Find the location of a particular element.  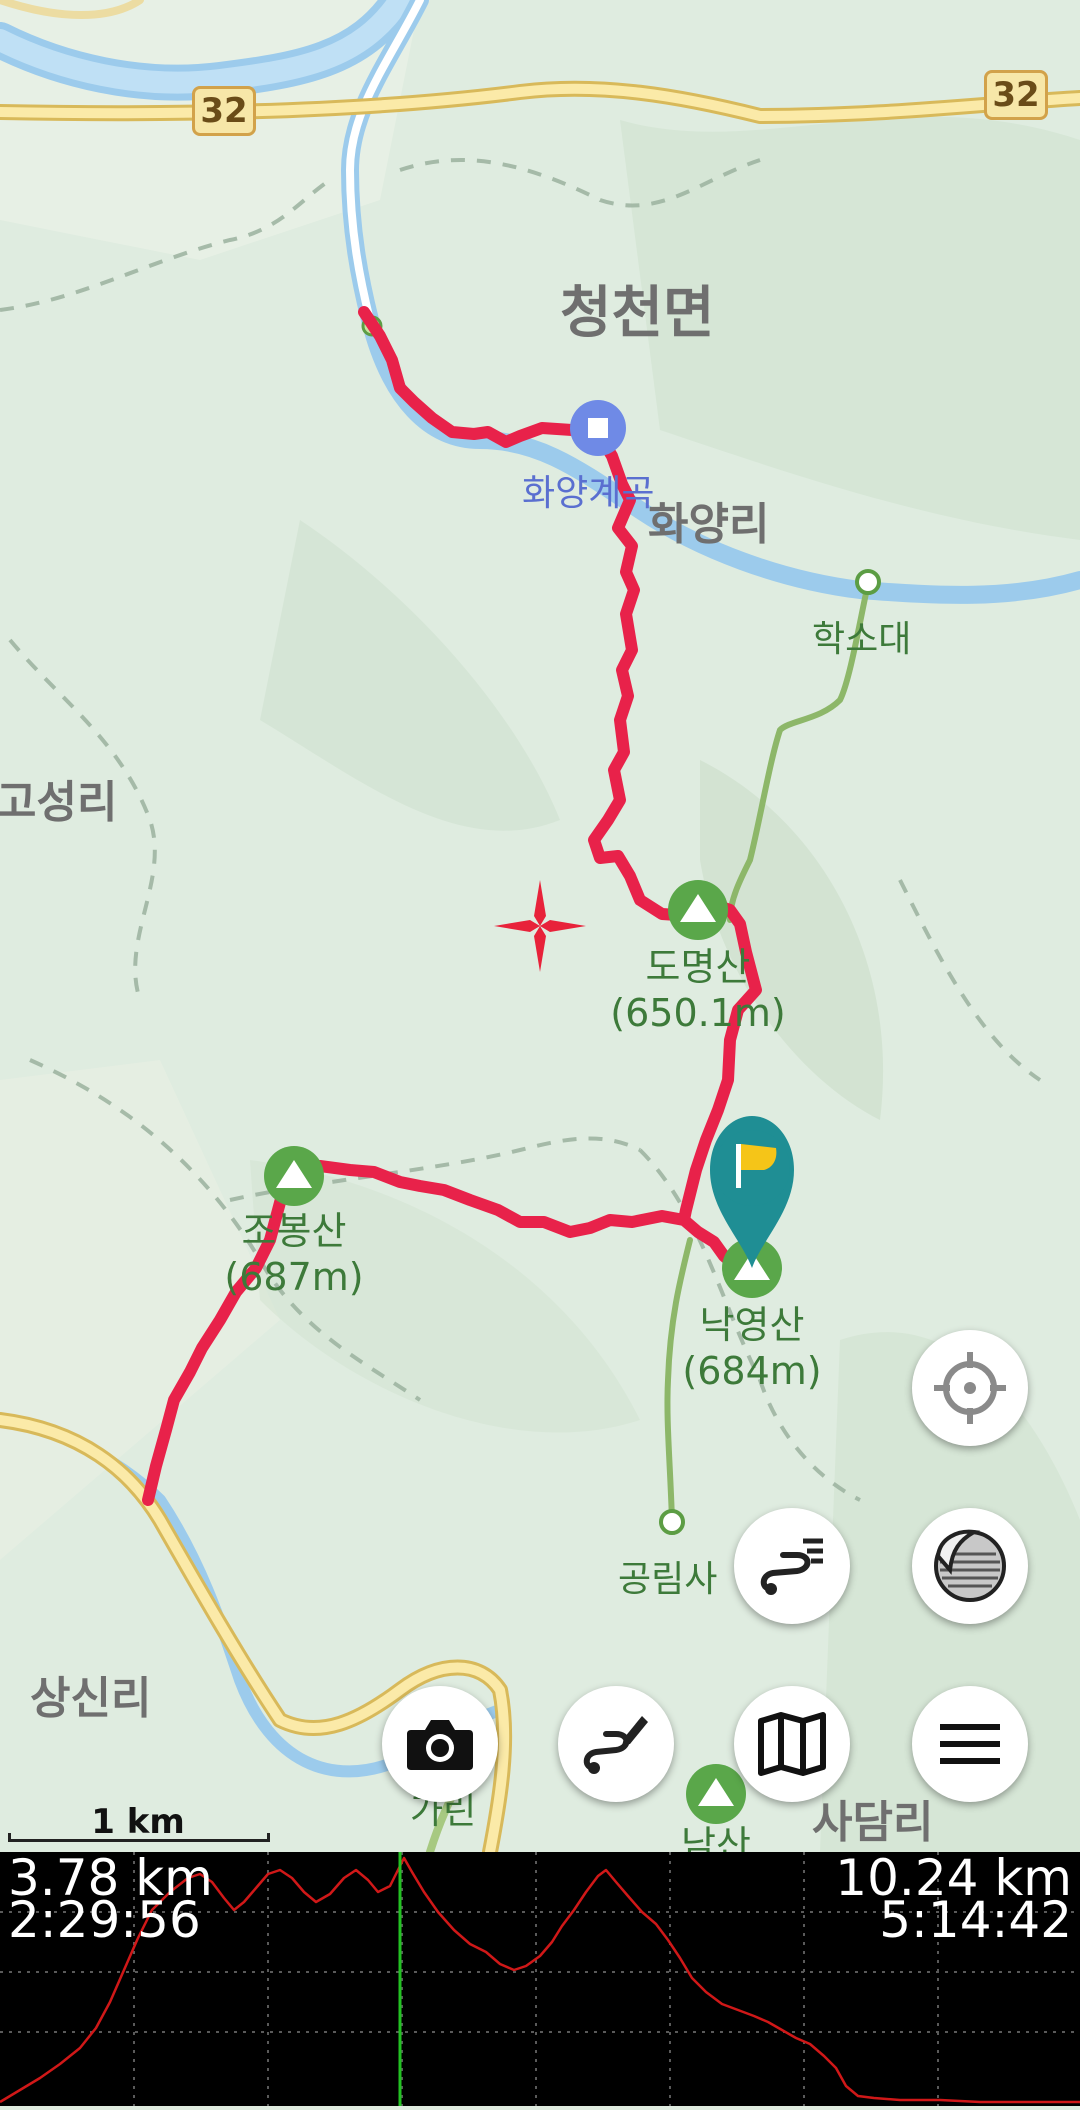

peak-elevation: (684m) is located at coordinates (752, 1371).